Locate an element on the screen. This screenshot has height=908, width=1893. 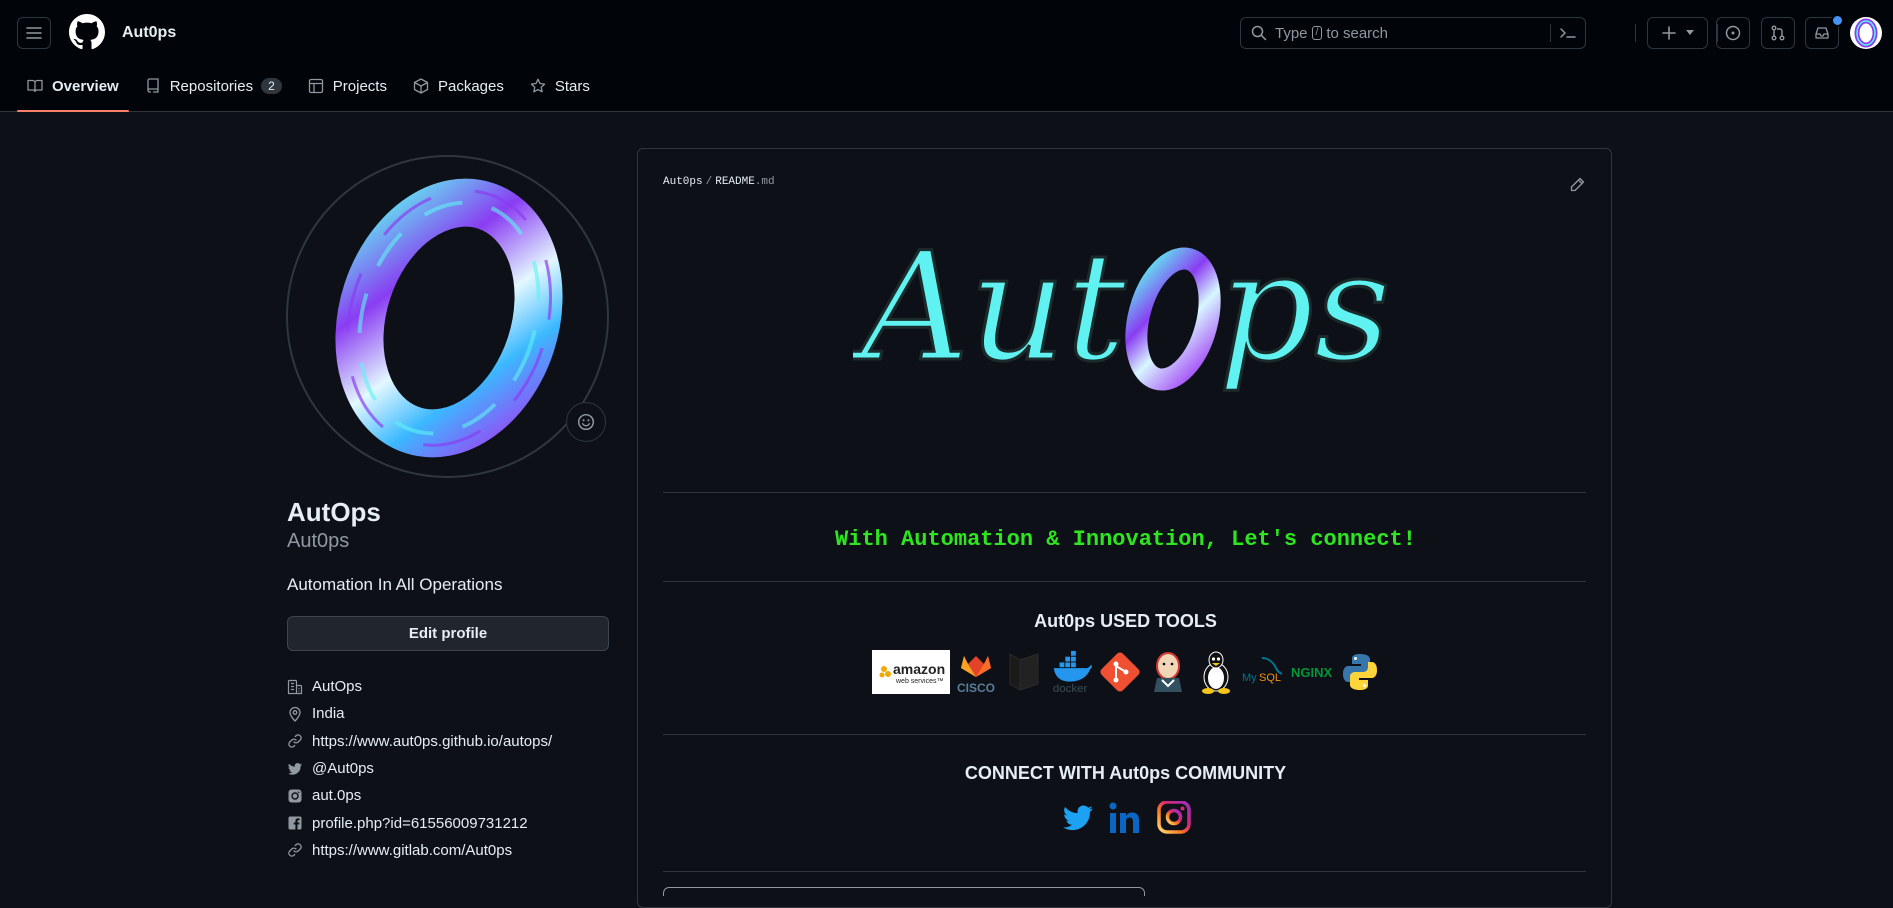
detail-gitlab-link: https://www.gitlab.com/Aut0ps is located at coordinates (419, 850).